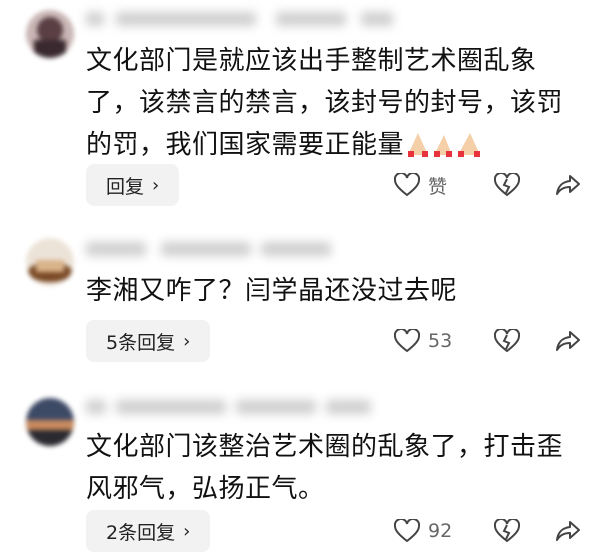 Image resolution: width=600 pixels, height=552 pixels. I want to click on comment-text: 文化部门该整治艺术圈的乱象了，打击歪 风邪气，弘扬正气。, so click(325, 468).